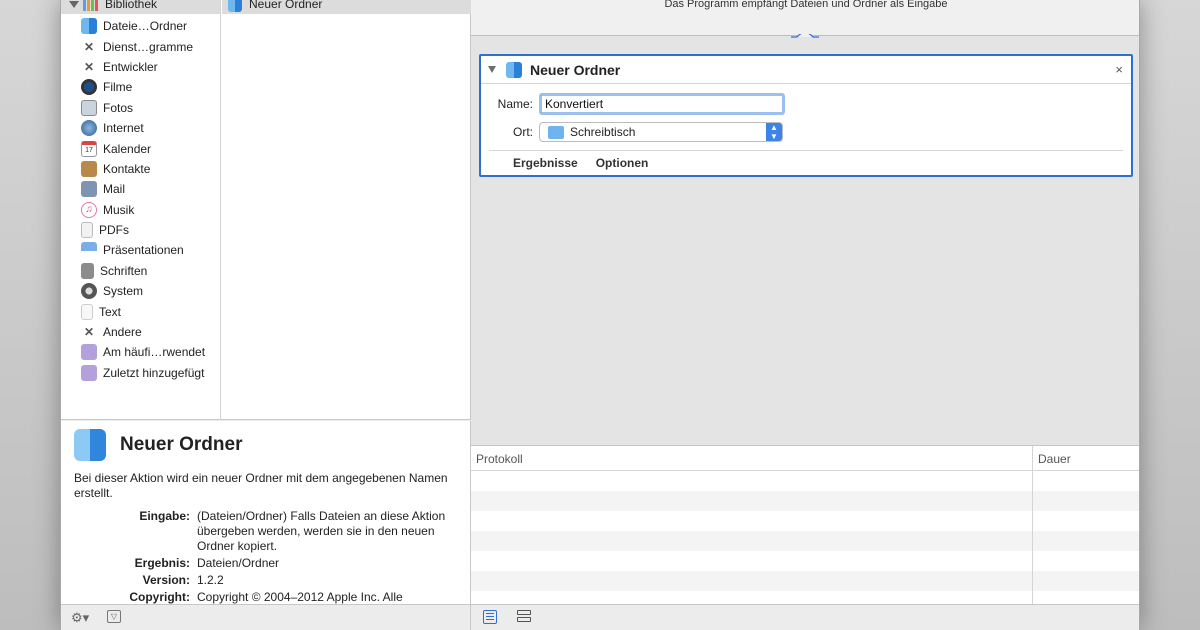 The width and height of the screenshot is (1200, 630). I want to click on library-item-fonts: Schriften, so click(140, 271).